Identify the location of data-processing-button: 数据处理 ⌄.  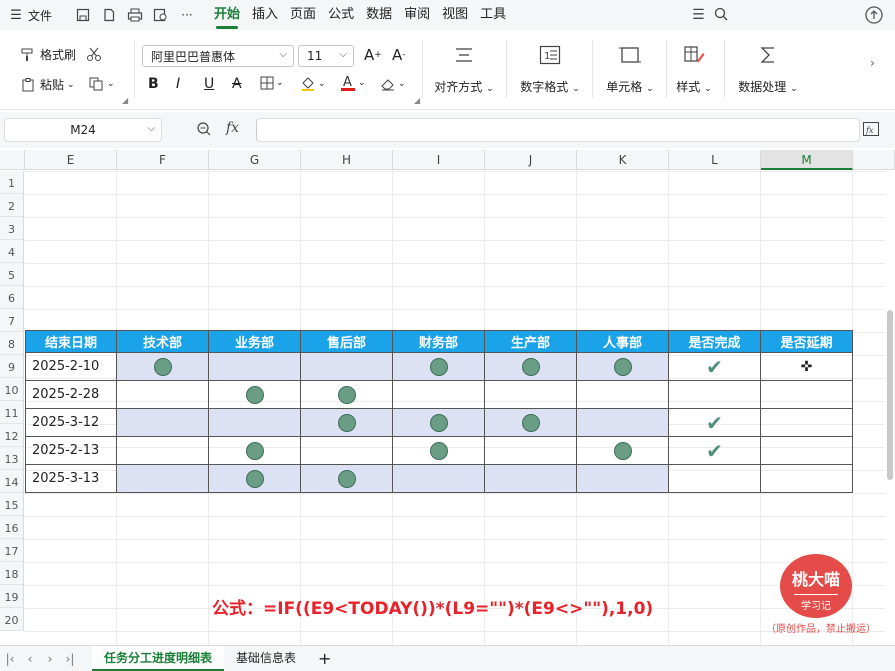
(768, 67).